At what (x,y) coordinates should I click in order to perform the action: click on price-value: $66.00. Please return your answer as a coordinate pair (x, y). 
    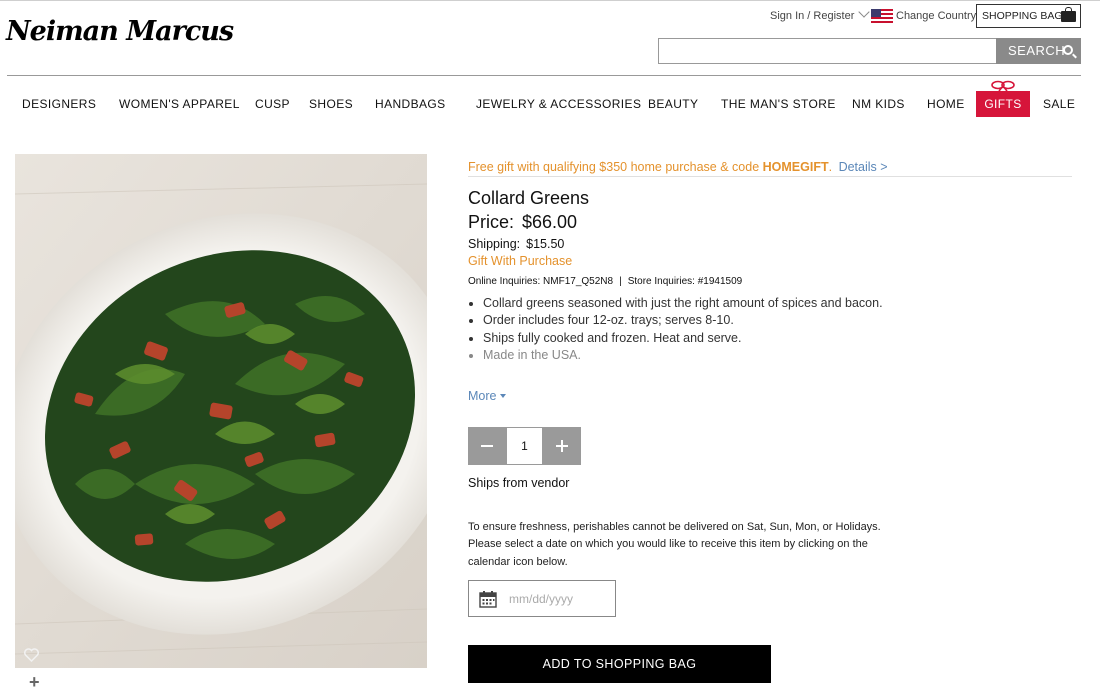
    Looking at the image, I should click on (550, 222).